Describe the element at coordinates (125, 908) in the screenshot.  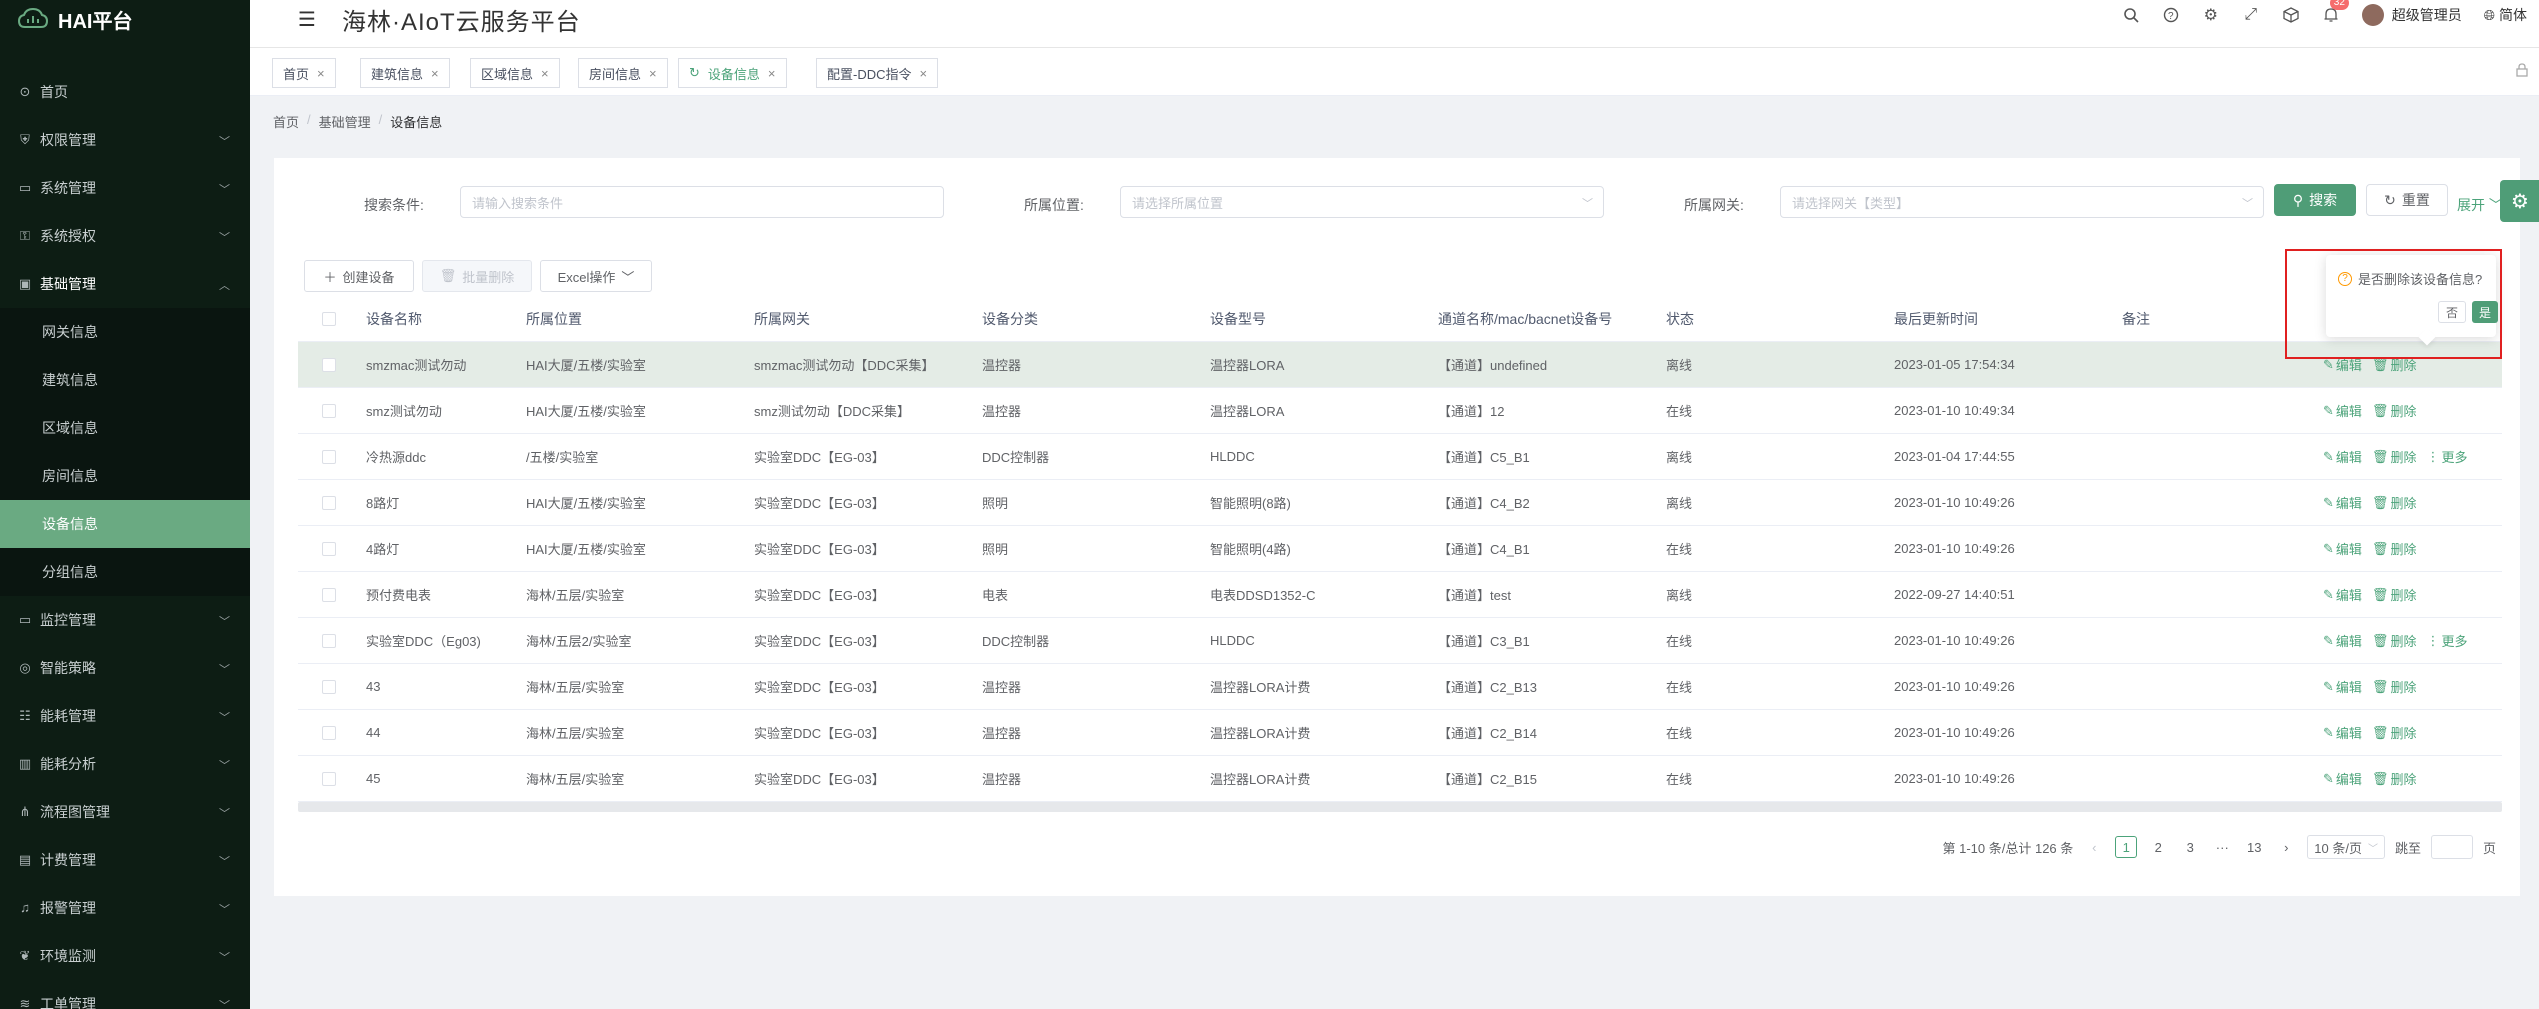
I see `sidebar-item: ♫ 报警管理 ﹀` at that location.